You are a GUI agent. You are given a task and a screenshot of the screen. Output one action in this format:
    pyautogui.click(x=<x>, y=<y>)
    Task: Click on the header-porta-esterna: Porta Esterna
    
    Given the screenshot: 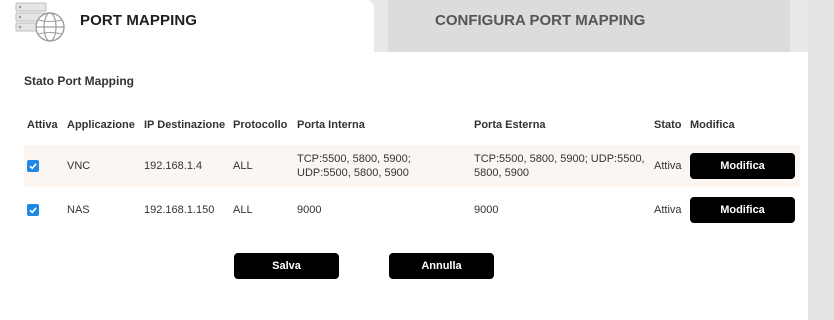 What is the action you would take?
    pyautogui.click(x=510, y=125)
    